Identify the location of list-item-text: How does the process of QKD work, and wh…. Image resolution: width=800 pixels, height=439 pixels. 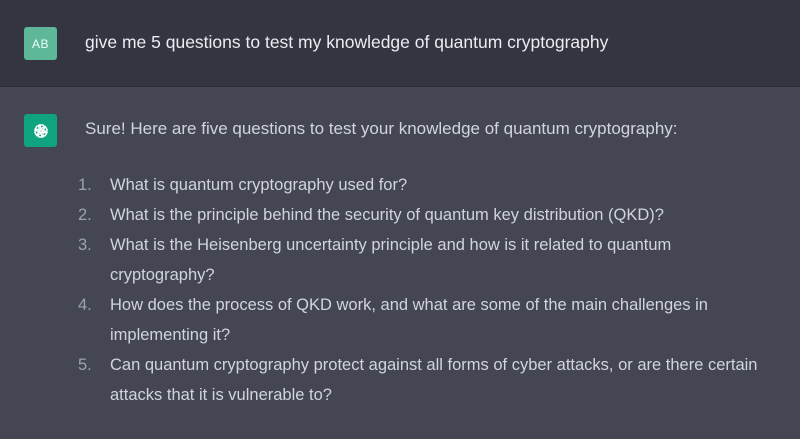
(409, 320).